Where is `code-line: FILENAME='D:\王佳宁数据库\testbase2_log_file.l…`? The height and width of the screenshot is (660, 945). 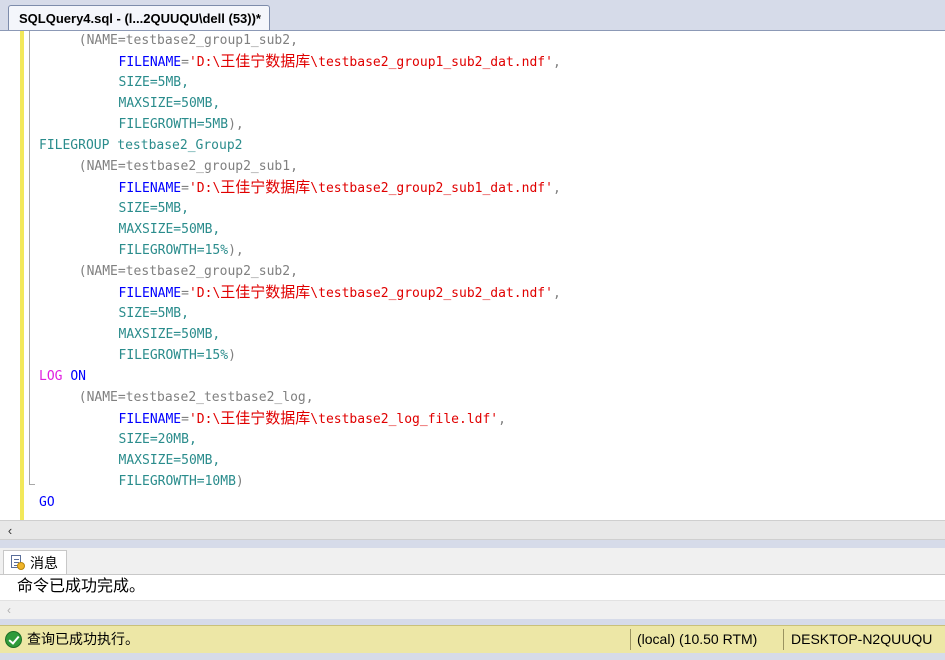 code-line: FILENAME='D:\王佳宁数据库\testbase2_log_file.l… is located at coordinates (312, 418).